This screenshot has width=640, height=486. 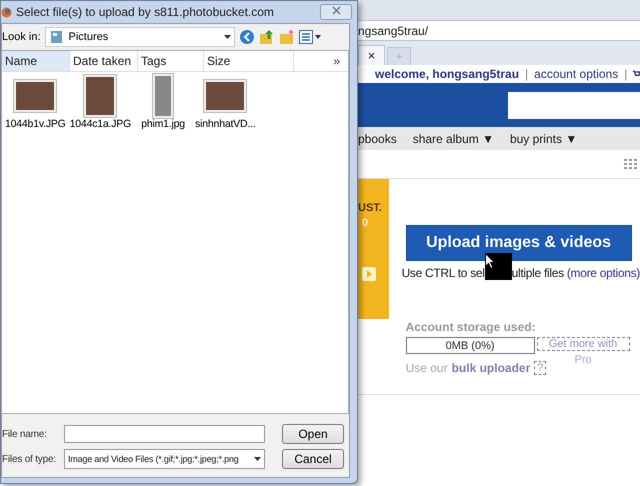 What do you see at coordinates (104, 61) in the screenshot?
I see `column-header: Date taken` at bounding box center [104, 61].